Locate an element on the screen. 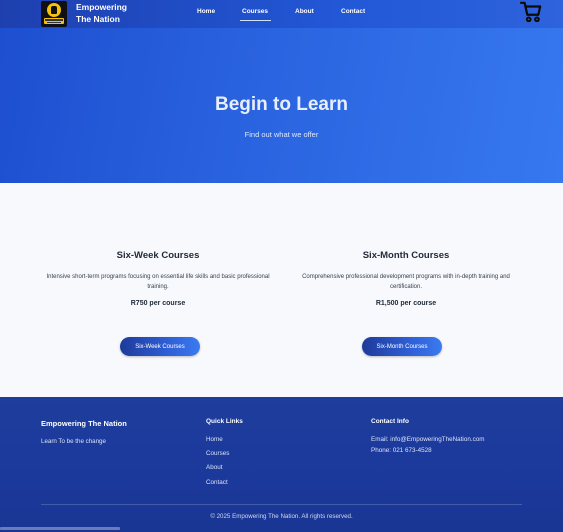 This screenshot has width=563, height=532. footer-divider is located at coordinates (281, 504).